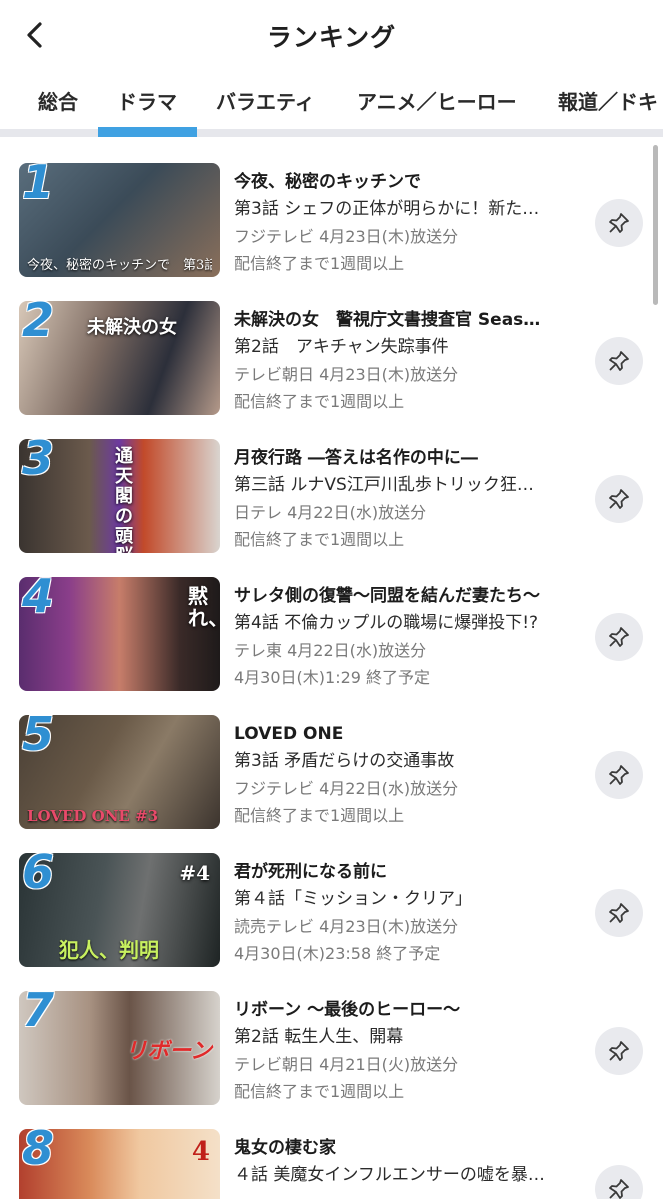 Image resolution: width=663 pixels, height=1199 pixels. What do you see at coordinates (341, 347) in the screenshot?
I see `episode-title: 第2話 アキチャン失踪事件` at bounding box center [341, 347].